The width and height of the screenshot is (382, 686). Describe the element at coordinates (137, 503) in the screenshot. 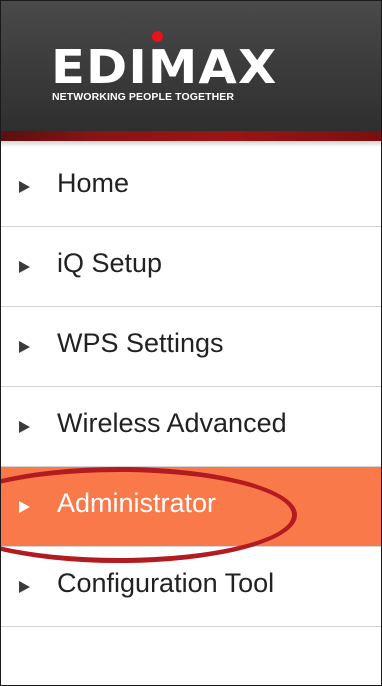

I see `sidebar-item-label: Administrator` at that location.